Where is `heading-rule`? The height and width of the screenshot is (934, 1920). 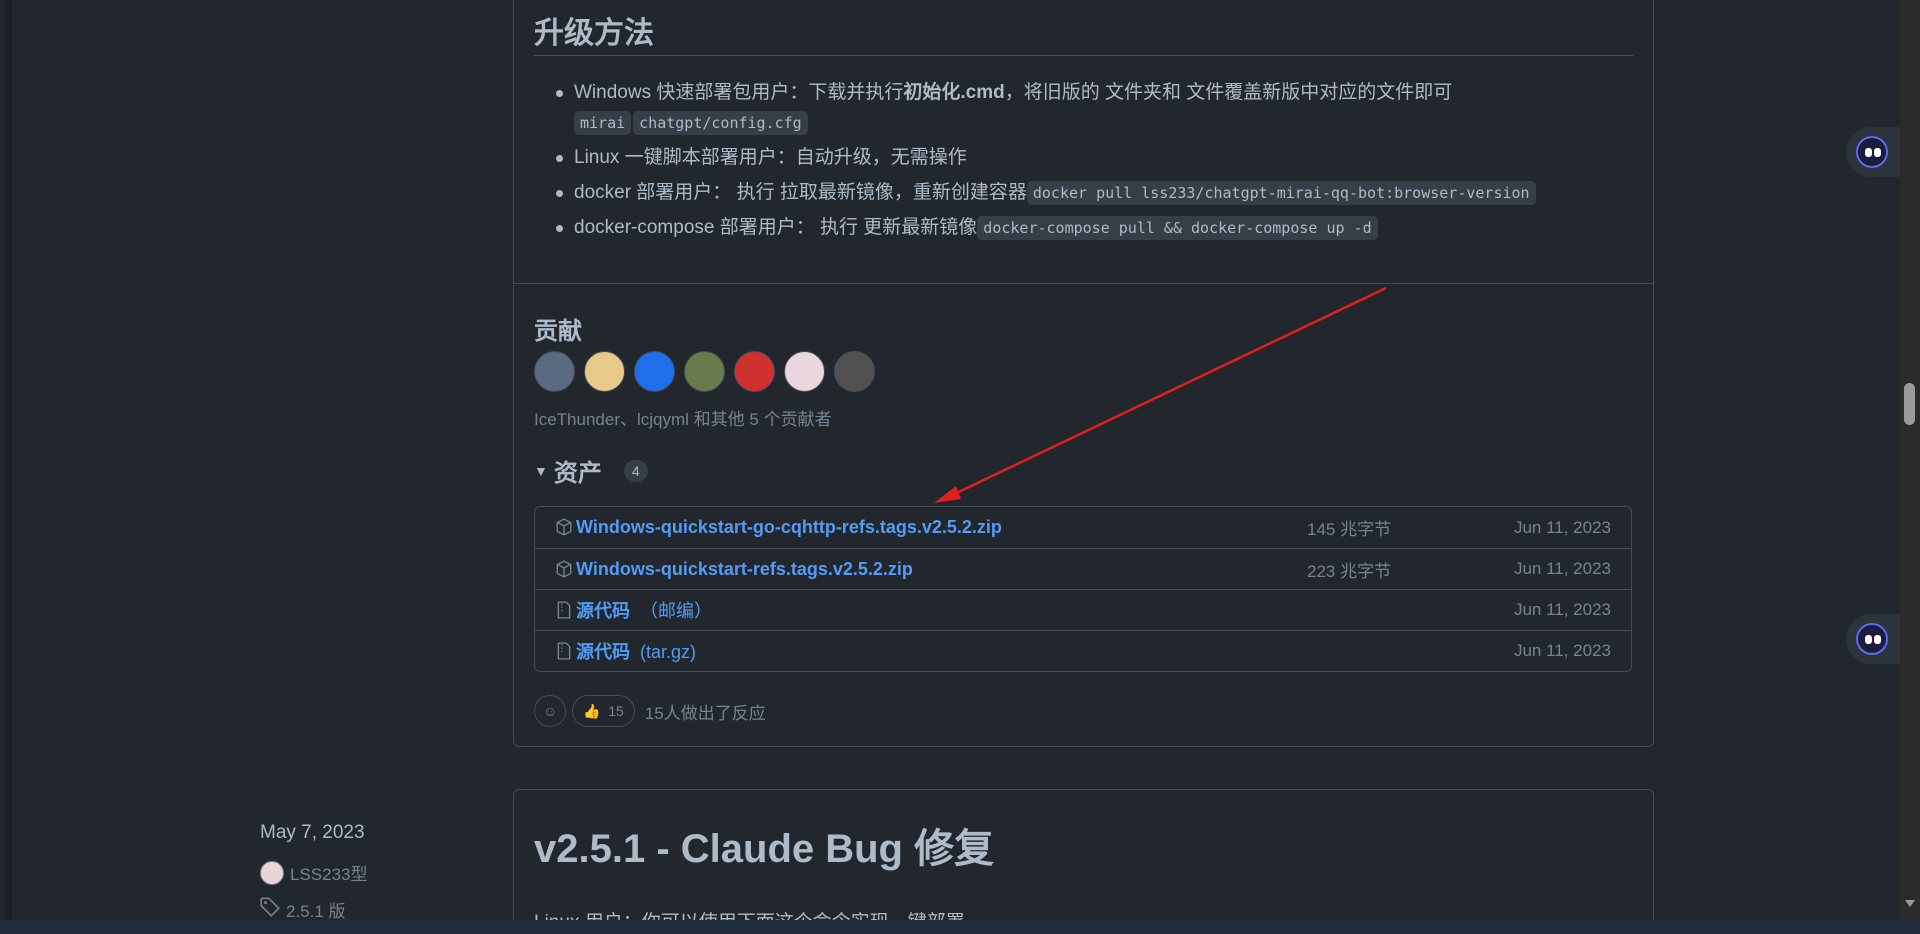
heading-rule is located at coordinates (1083, 55).